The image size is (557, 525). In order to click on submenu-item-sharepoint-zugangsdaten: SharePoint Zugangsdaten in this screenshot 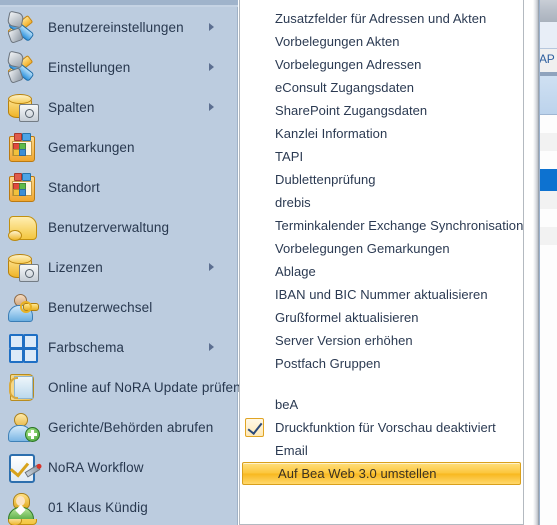, I will do `click(381, 110)`.